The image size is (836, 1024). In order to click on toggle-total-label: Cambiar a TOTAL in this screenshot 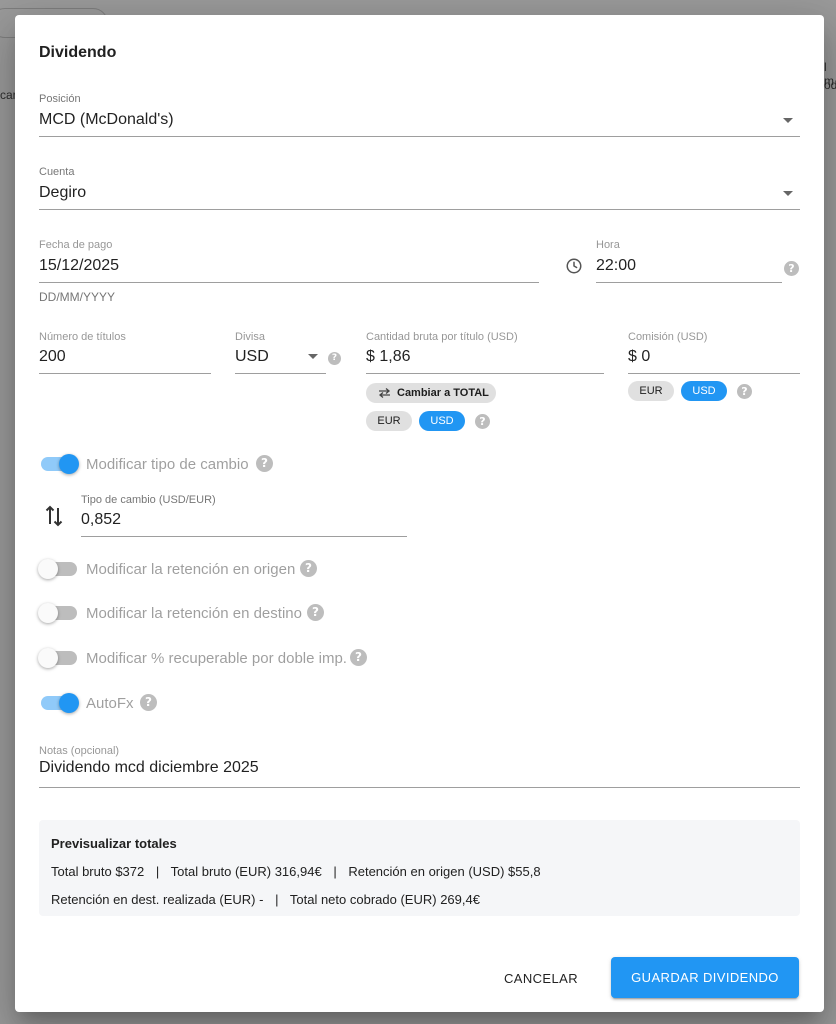, I will do `click(443, 393)`.